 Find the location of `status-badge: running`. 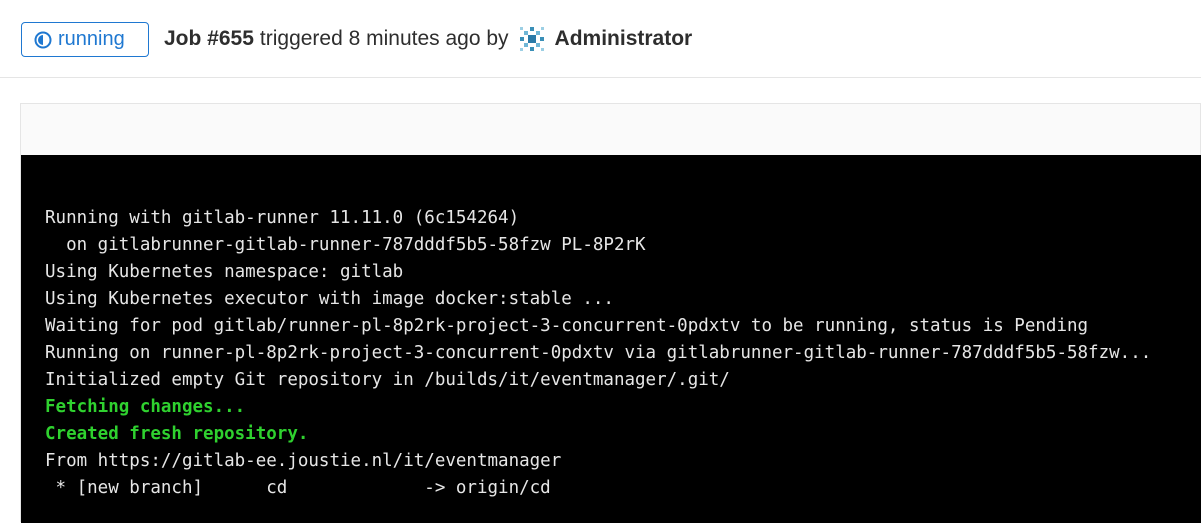

status-badge: running is located at coordinates (85, 39).